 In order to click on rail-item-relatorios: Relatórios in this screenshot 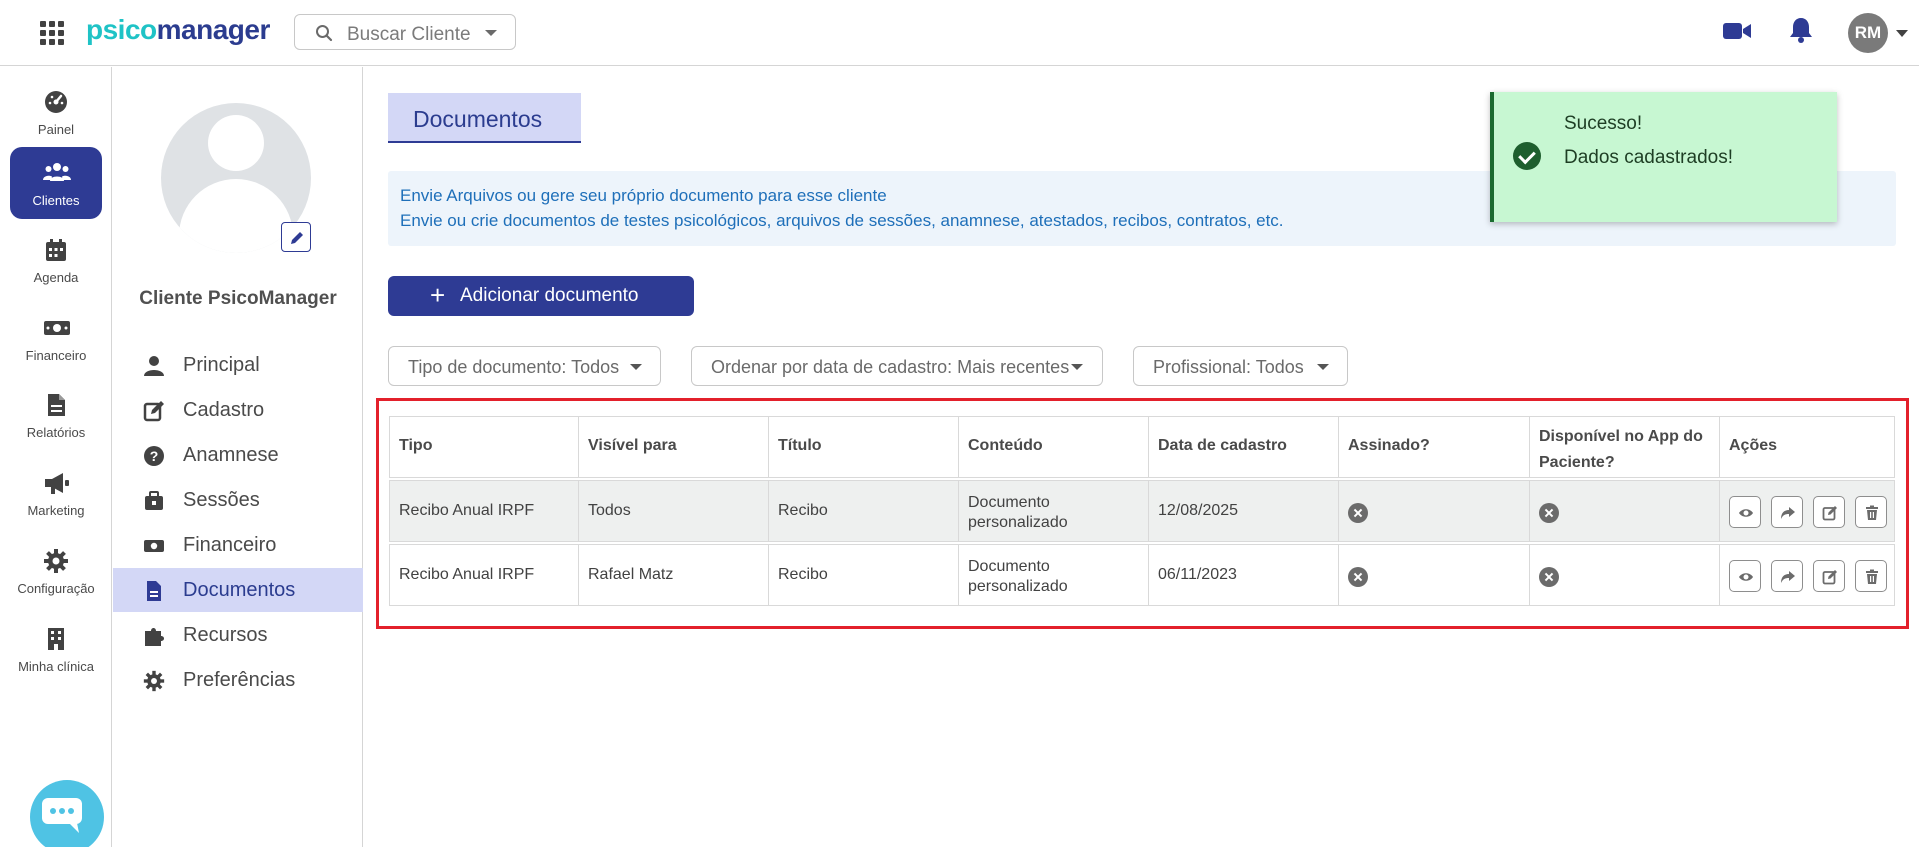, I will do `click(56, 415)`.